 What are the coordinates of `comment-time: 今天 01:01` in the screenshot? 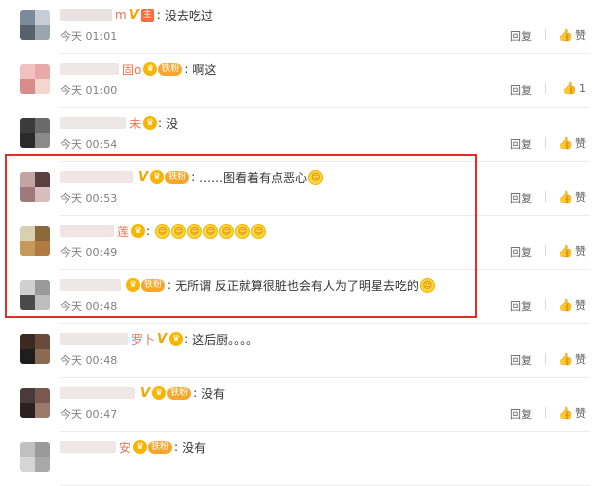 It's located at (89, 36).